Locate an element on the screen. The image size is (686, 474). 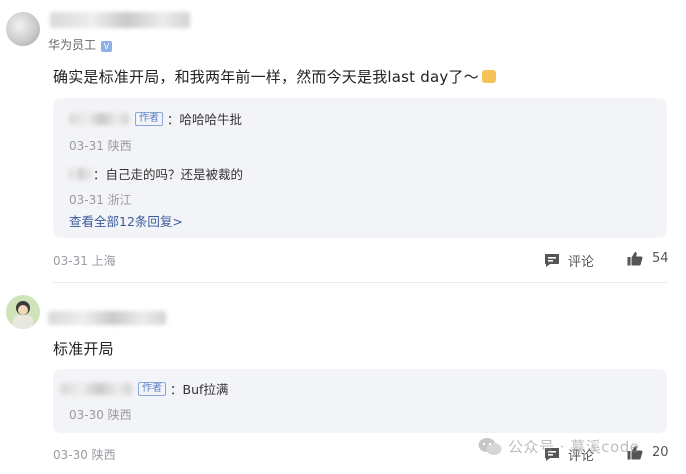
reply-meta: 03-30 陕西 is located at coordinates (100, 415).